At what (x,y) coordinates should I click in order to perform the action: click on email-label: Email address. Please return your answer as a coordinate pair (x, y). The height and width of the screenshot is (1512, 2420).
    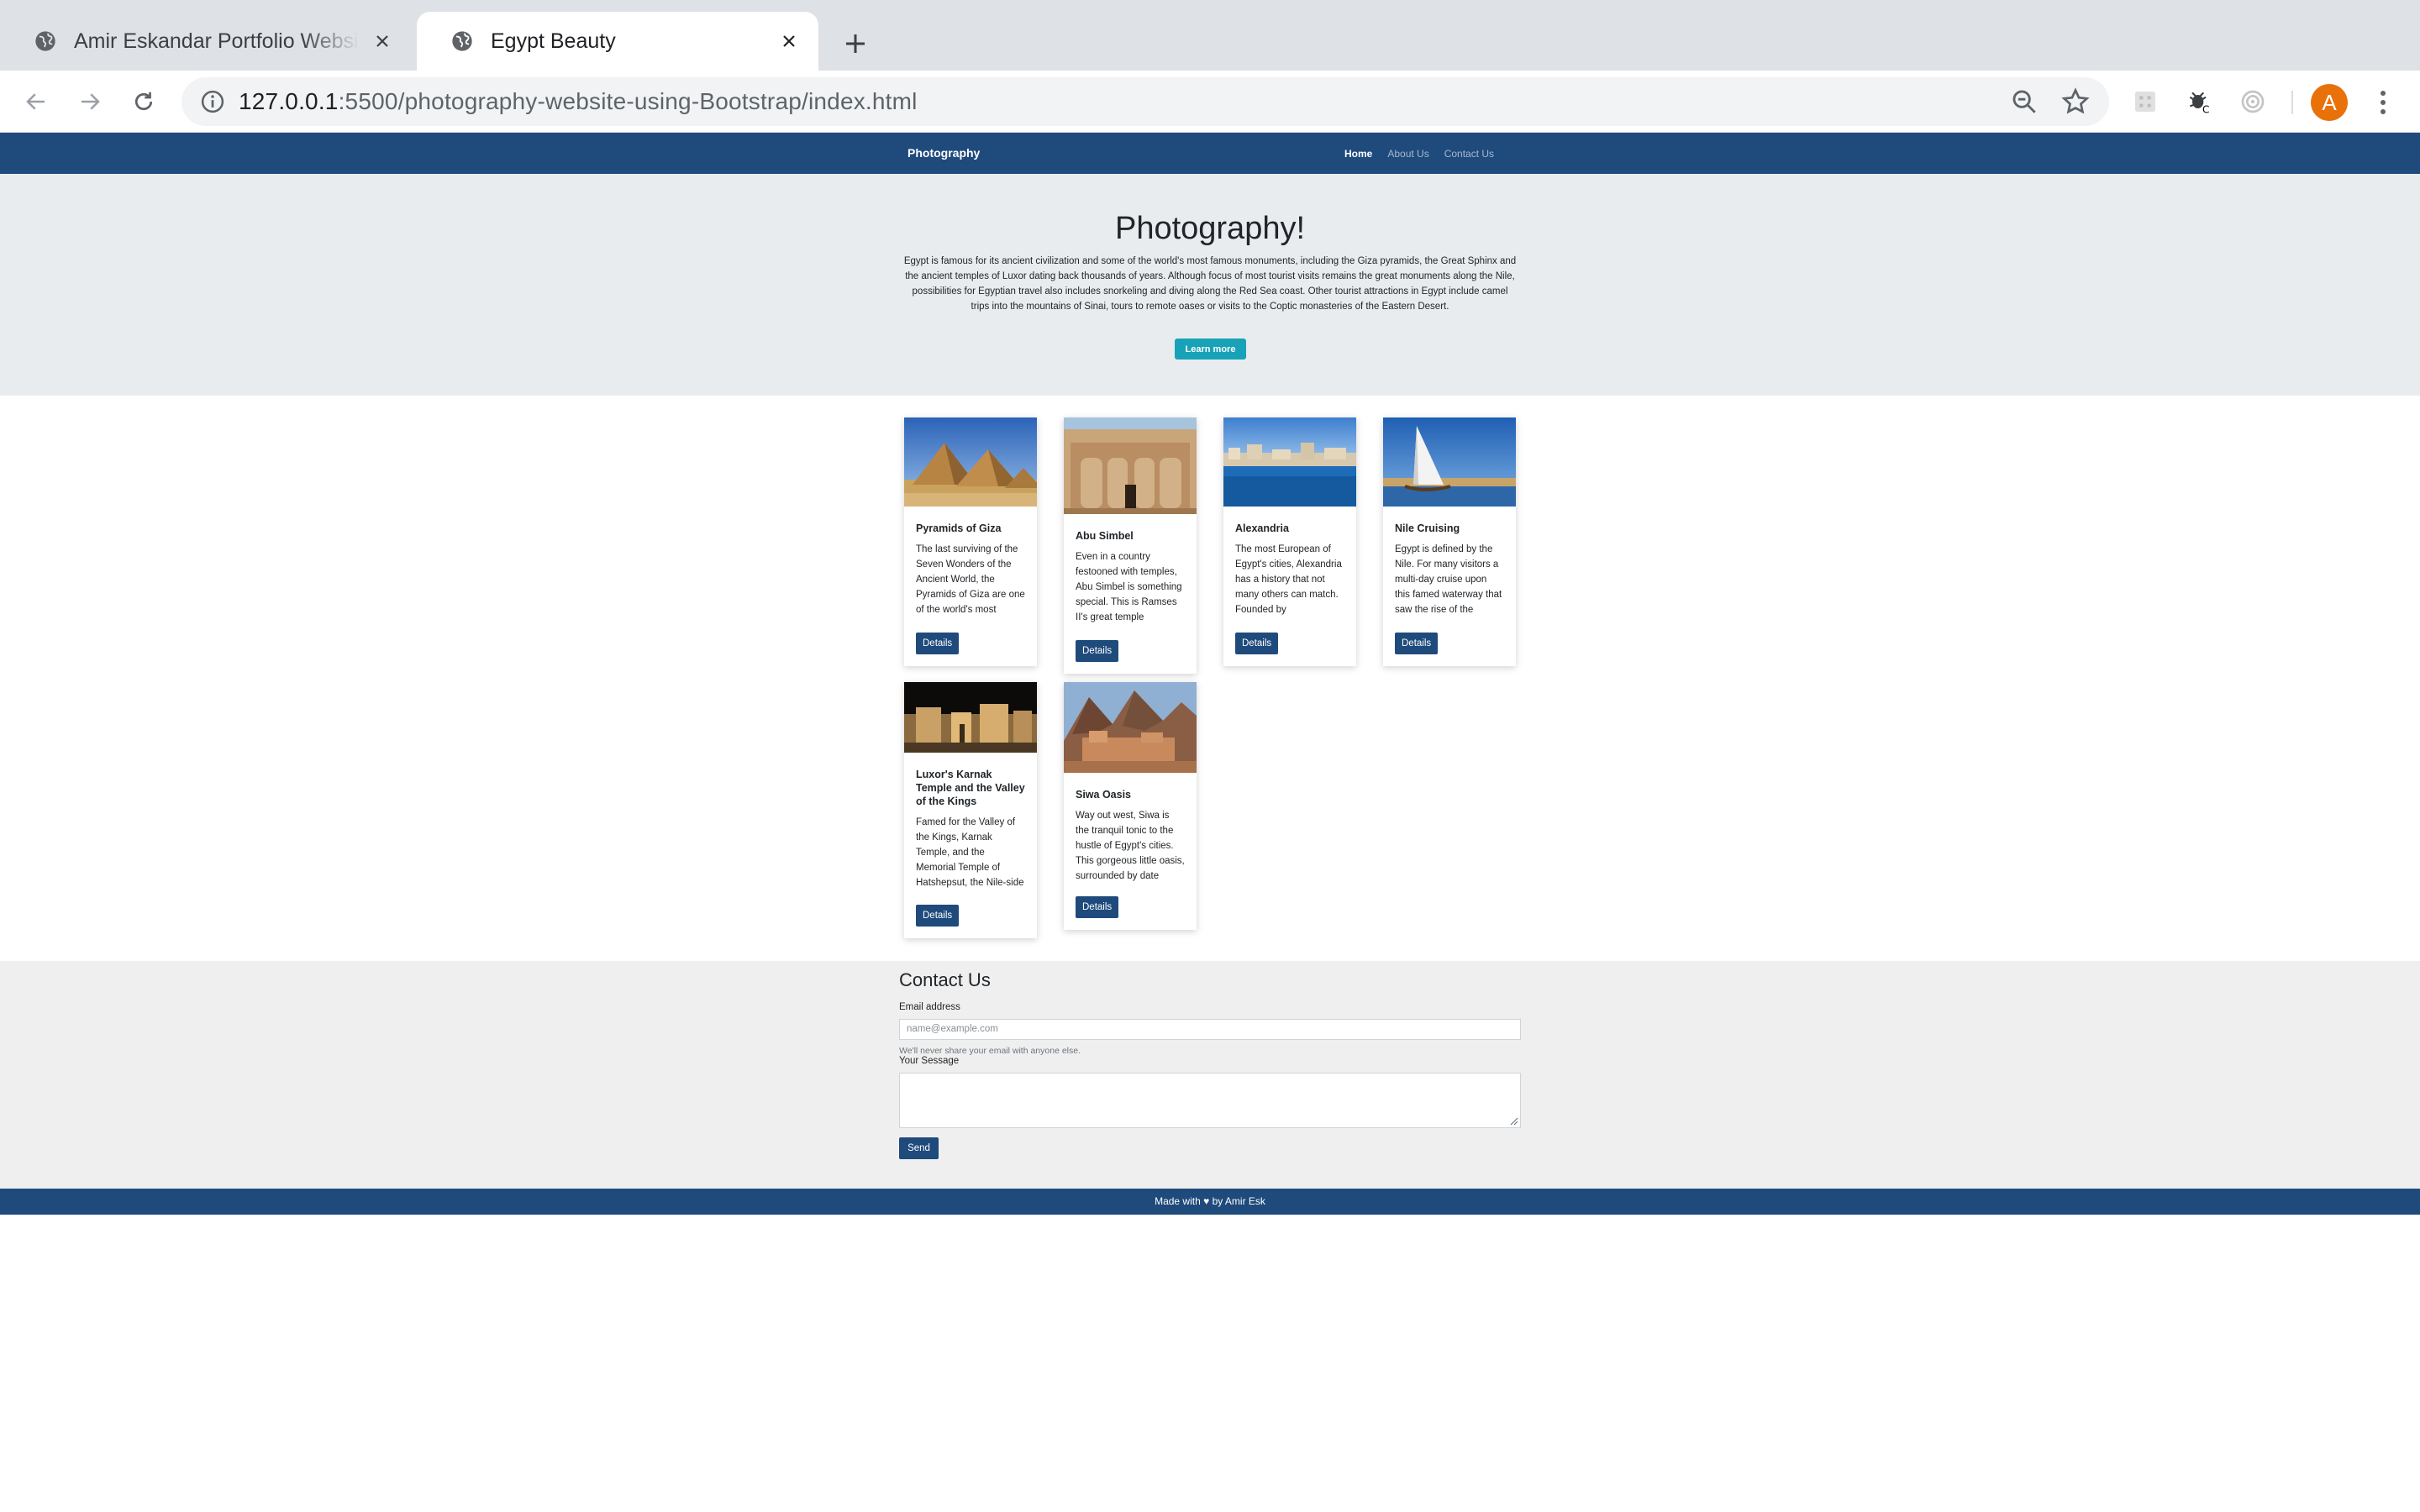
    Looking at the image, I should click on (930, 1007).